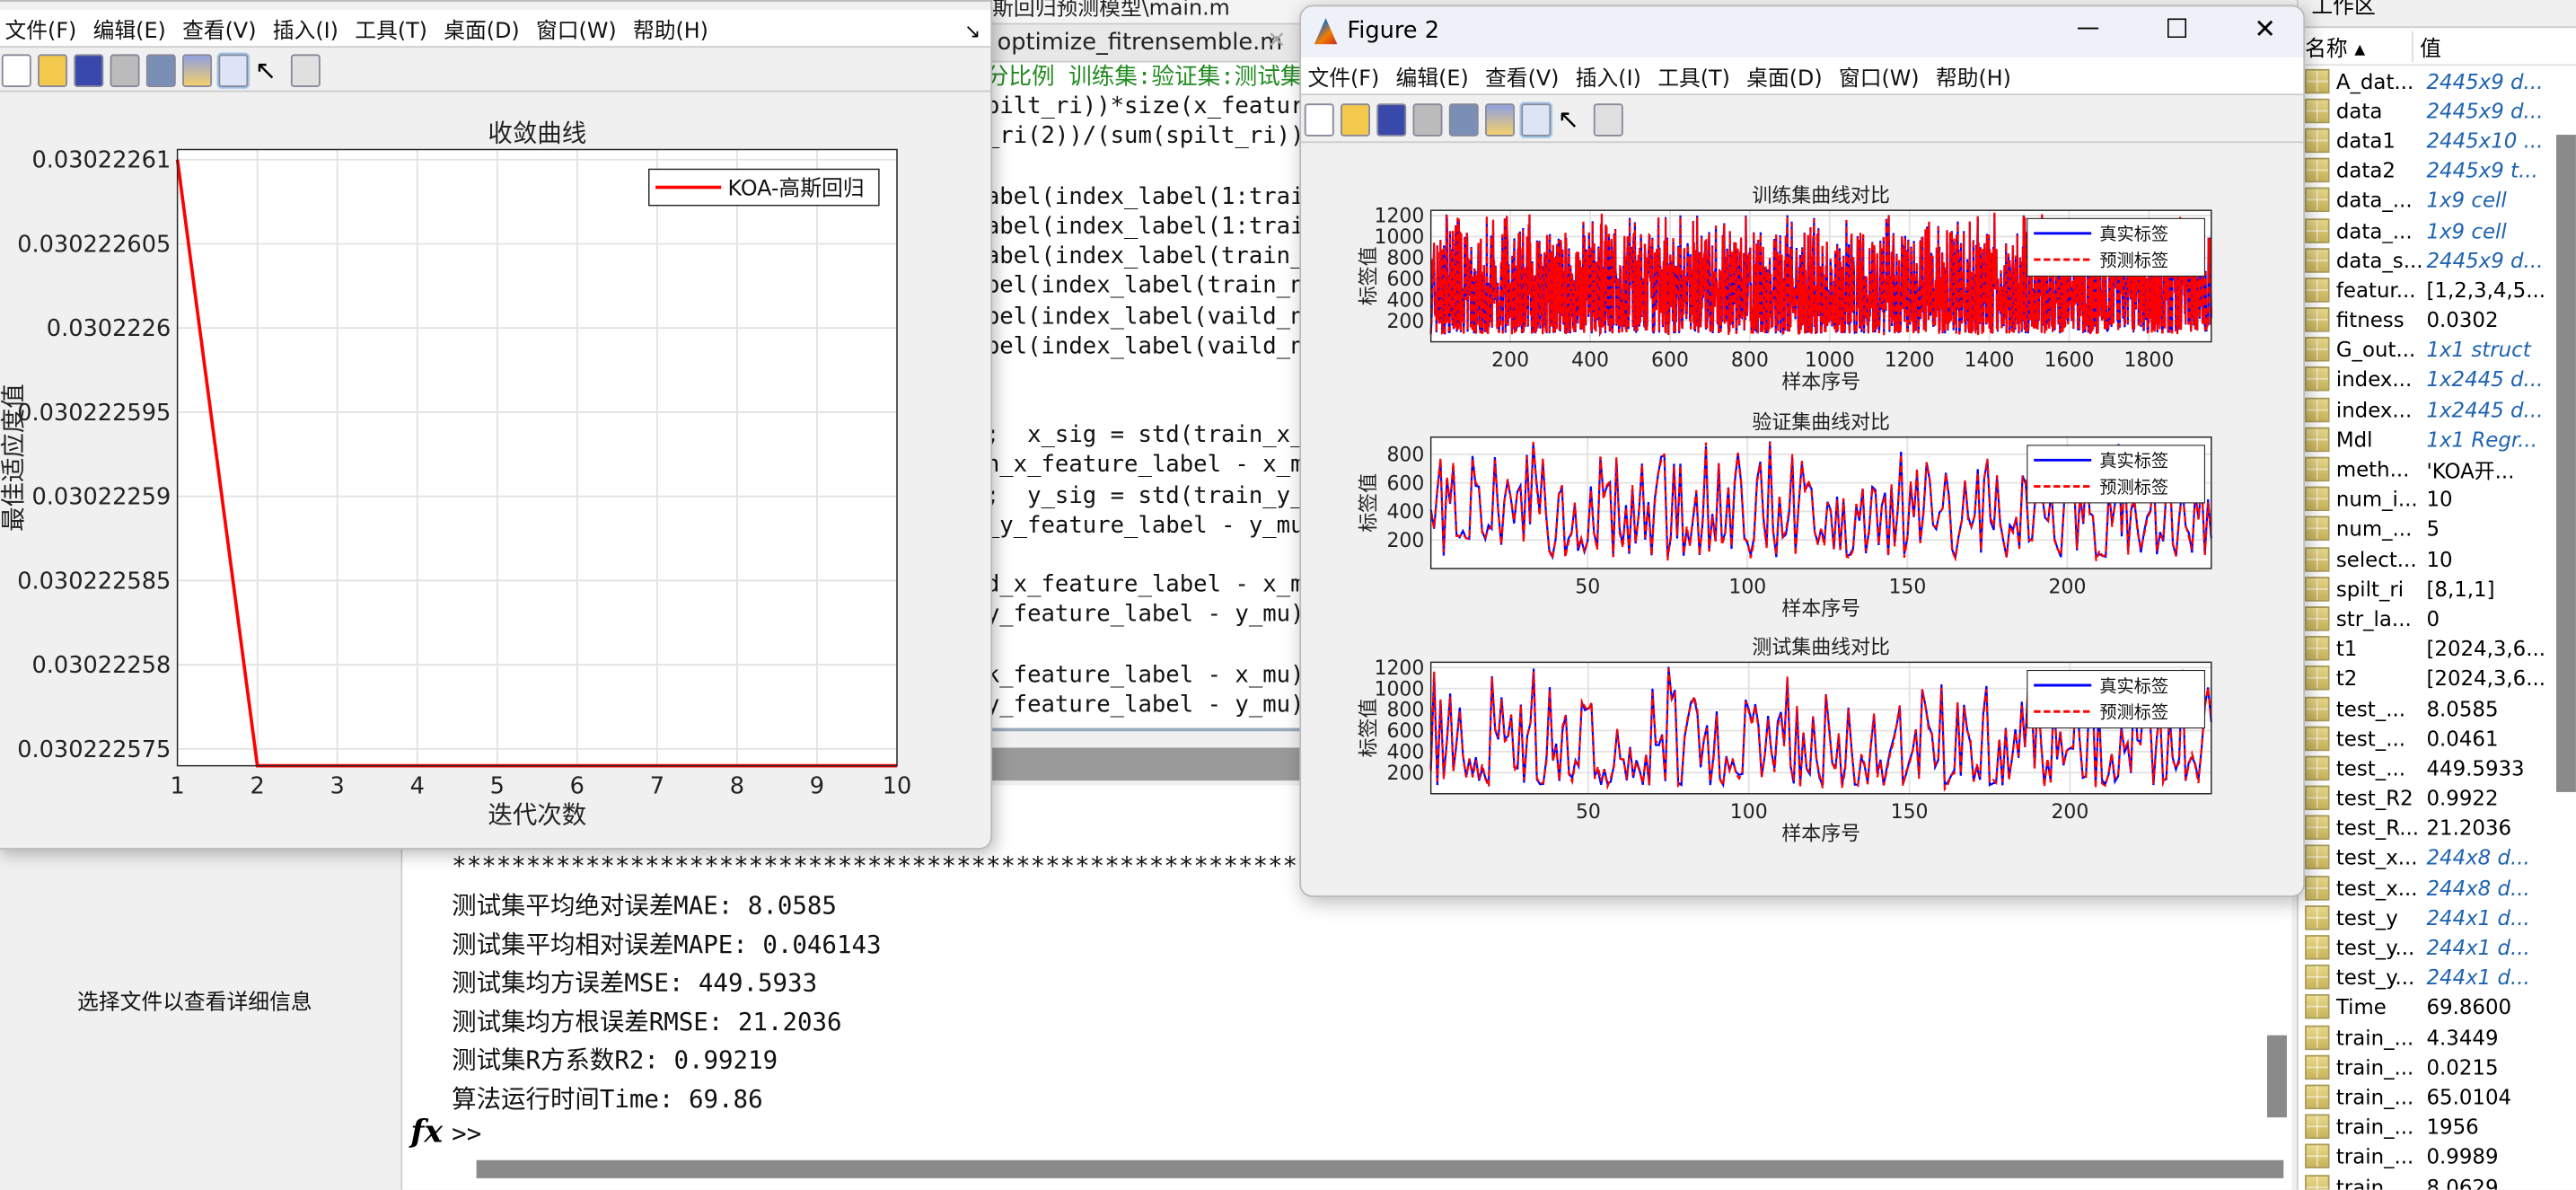 The image size is (2576, 1190). What do you see at coordinates (129, 28) in the screenshot?
I see `menu-item: 编辑(E)` at bounding box center [129, 28].